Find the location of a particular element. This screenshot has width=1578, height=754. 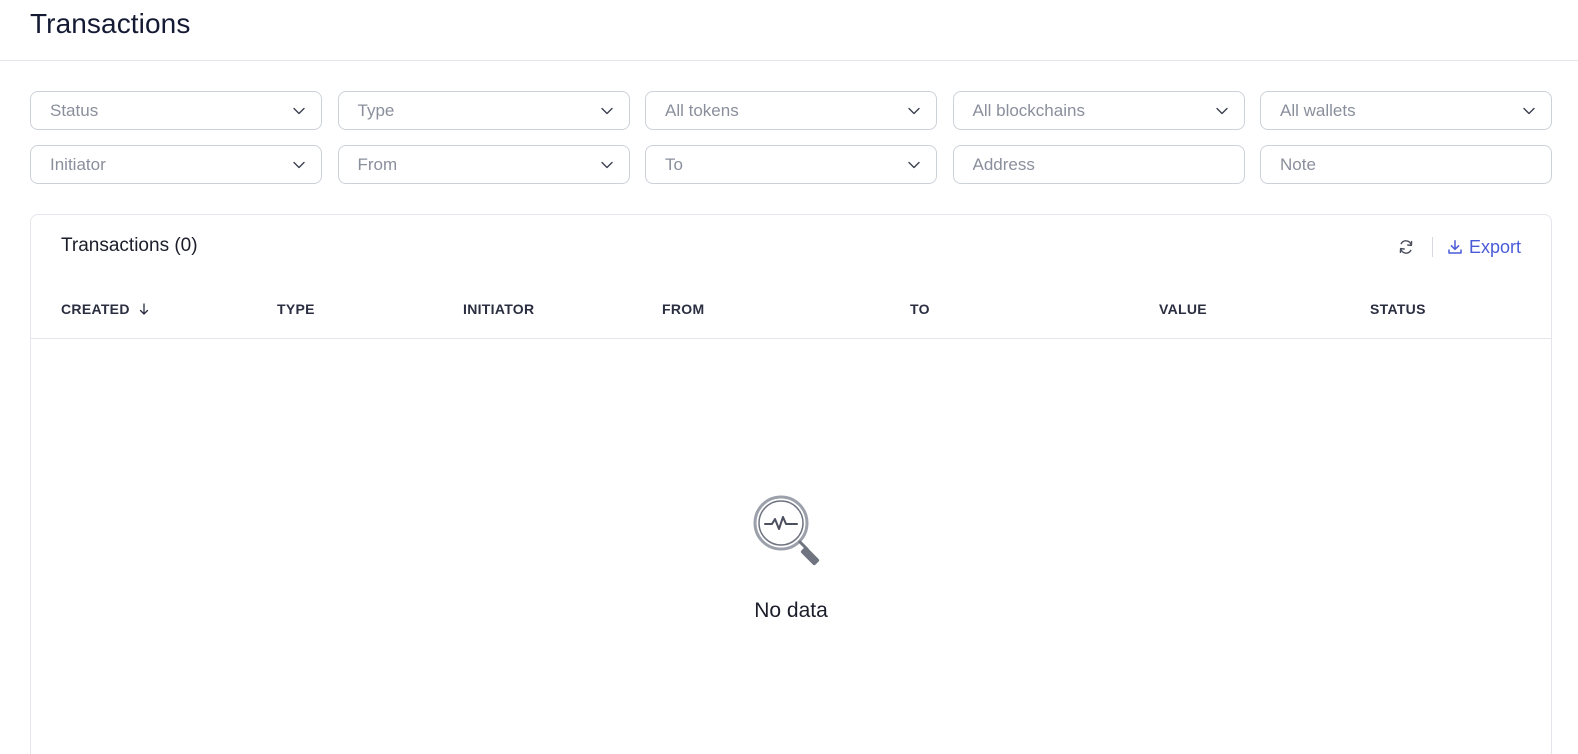

column-status-label: STATUS is located at coordinates (1398, 309).